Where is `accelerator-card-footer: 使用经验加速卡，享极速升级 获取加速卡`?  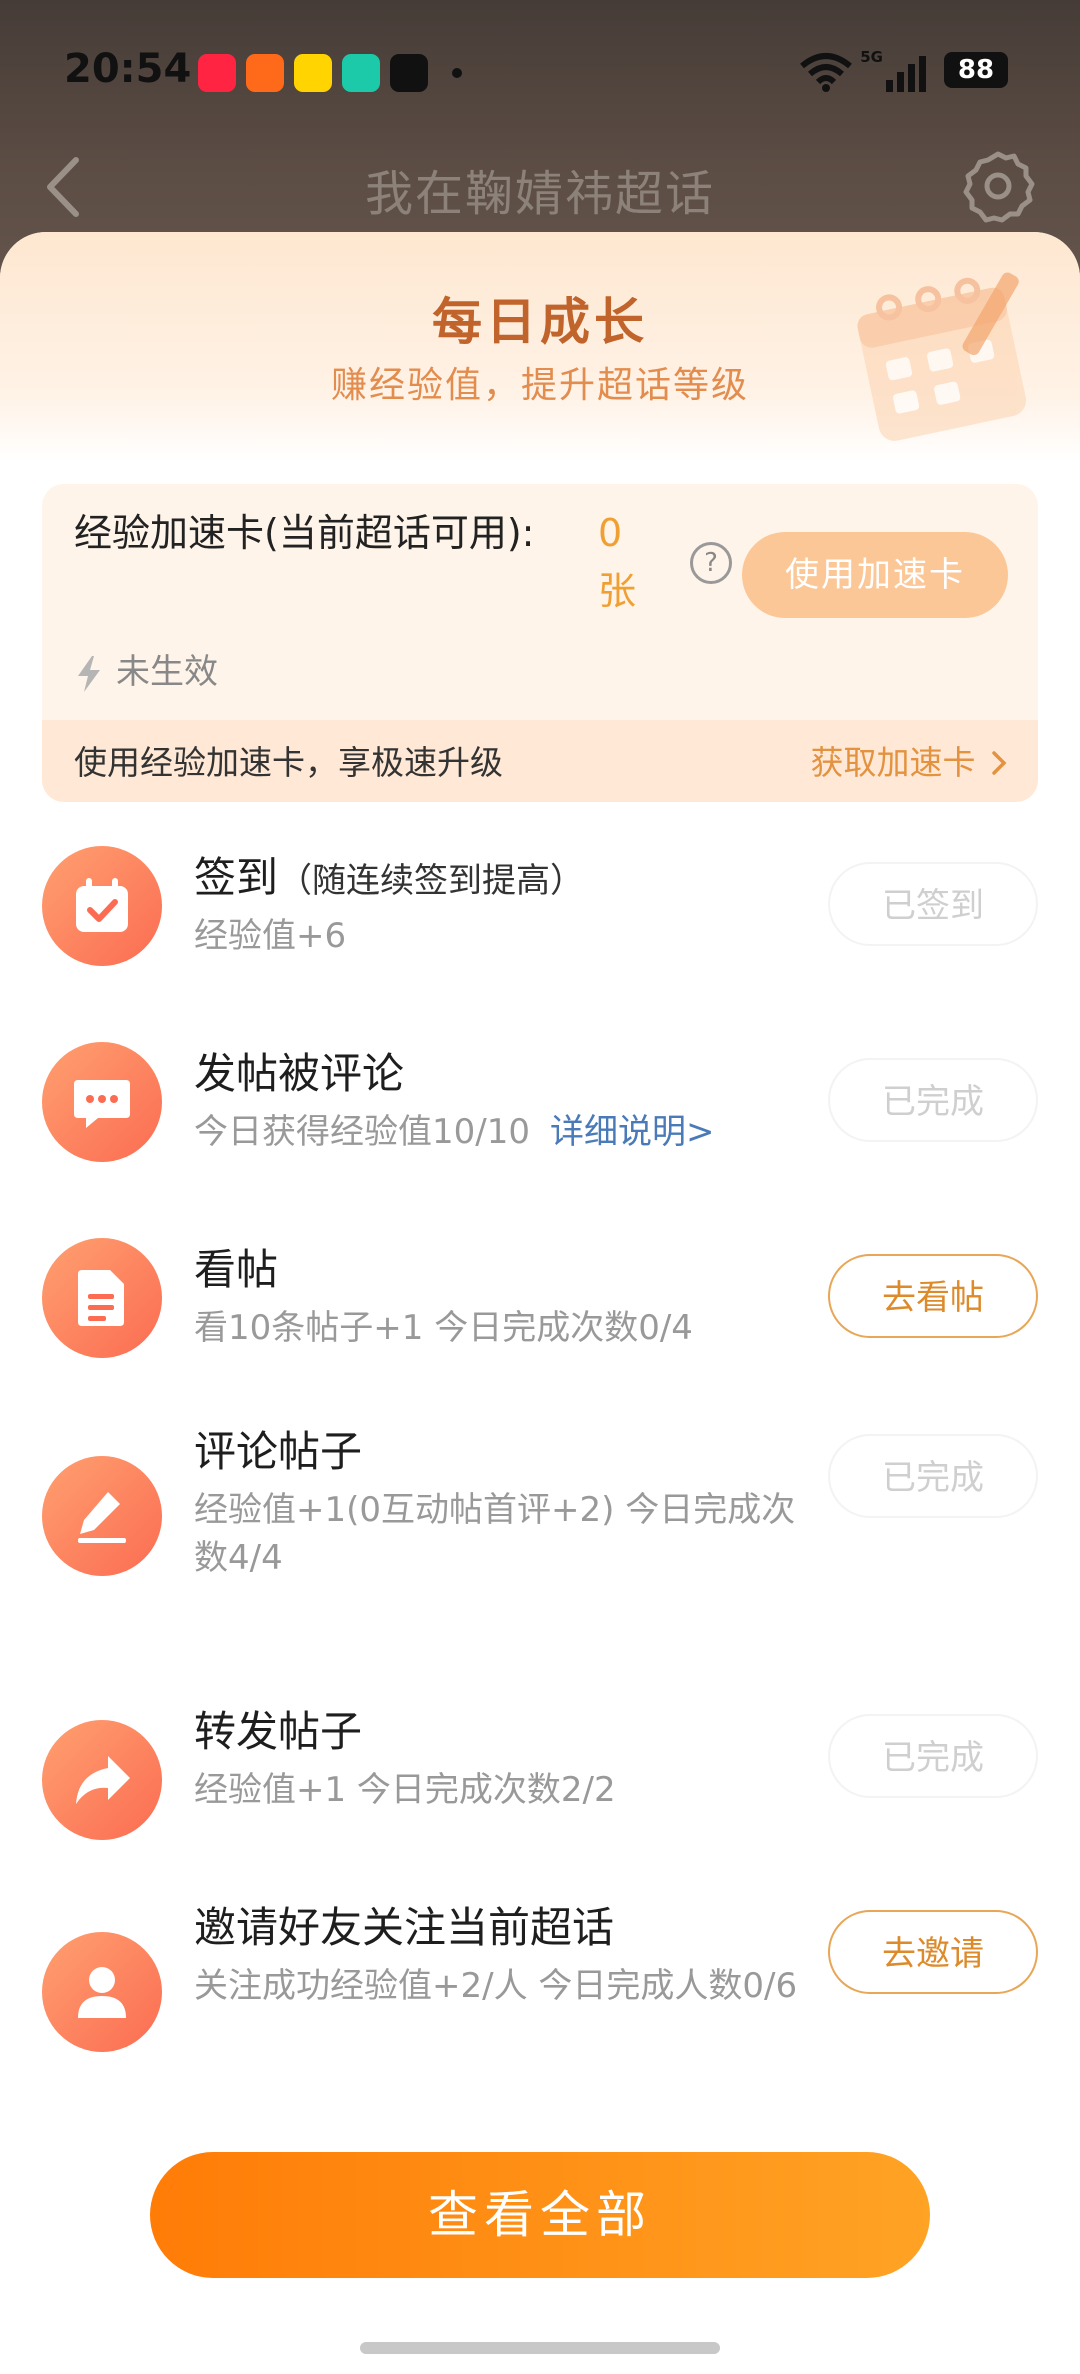 accelerator-card-footer: 使用经验加速卡，享极速升级 获取加速卡 is located at coordinates (540, 761).